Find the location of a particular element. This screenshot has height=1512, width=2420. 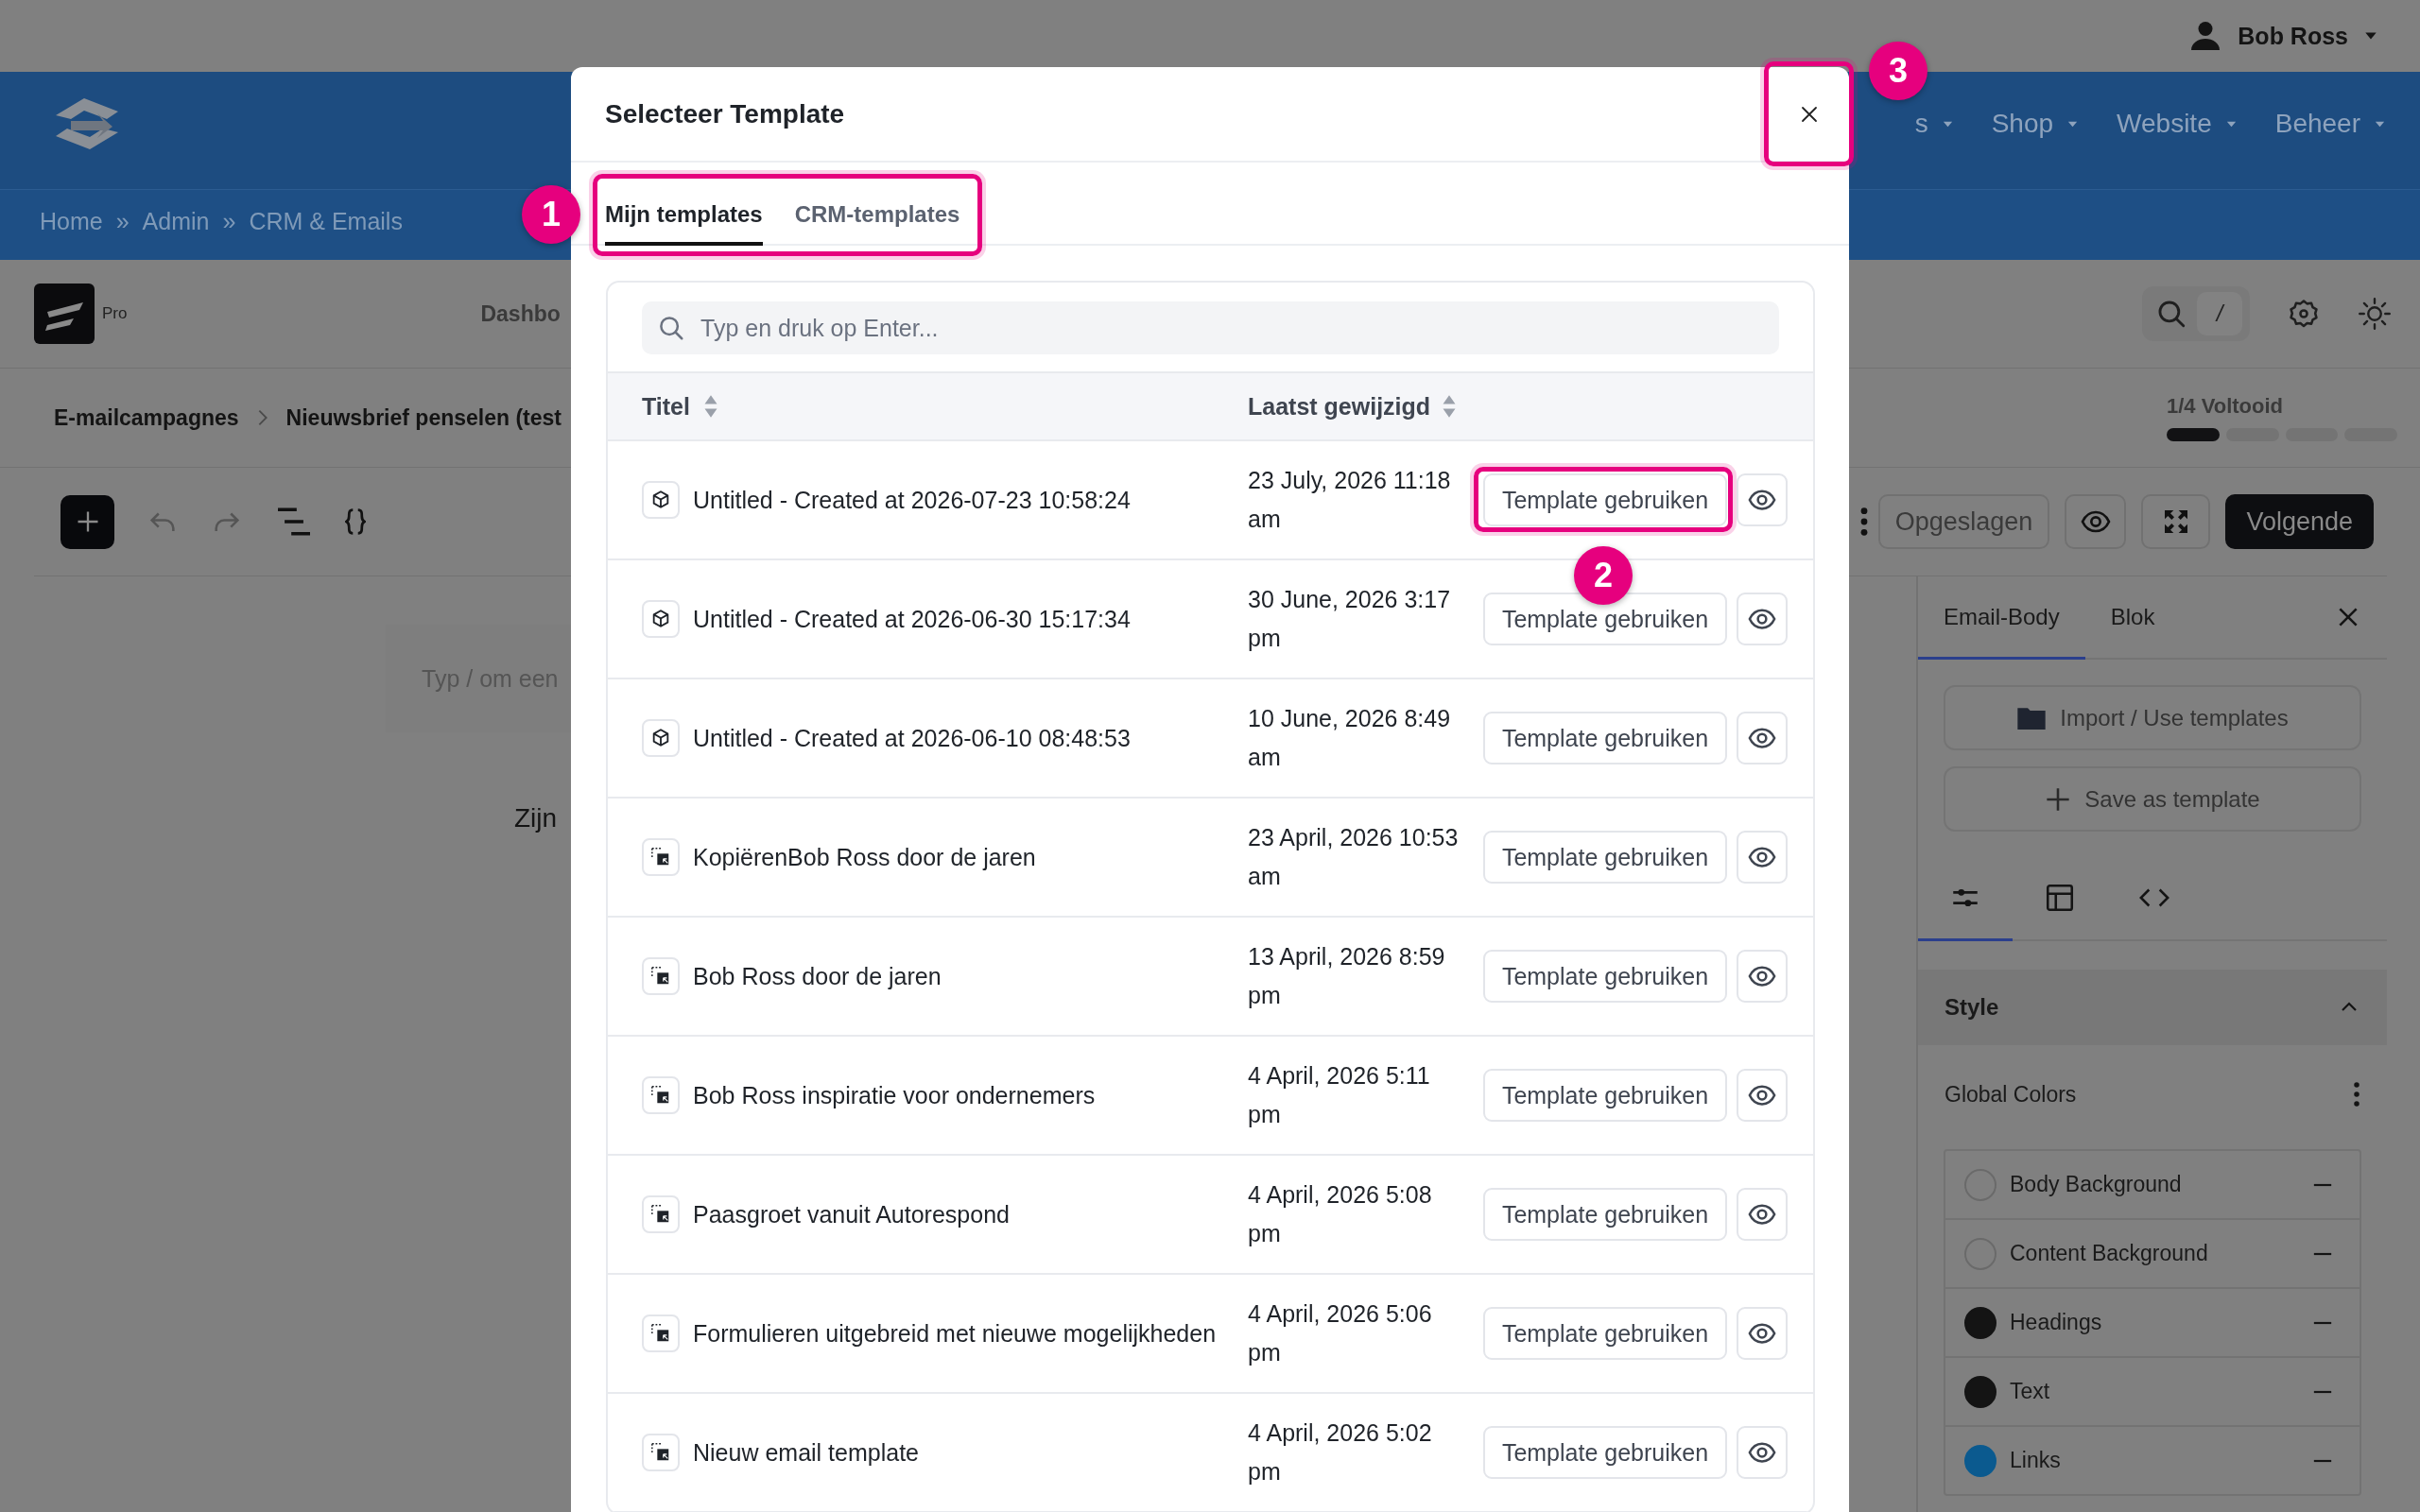

panel-tab: Blok is located at coordinates (2132, 618).